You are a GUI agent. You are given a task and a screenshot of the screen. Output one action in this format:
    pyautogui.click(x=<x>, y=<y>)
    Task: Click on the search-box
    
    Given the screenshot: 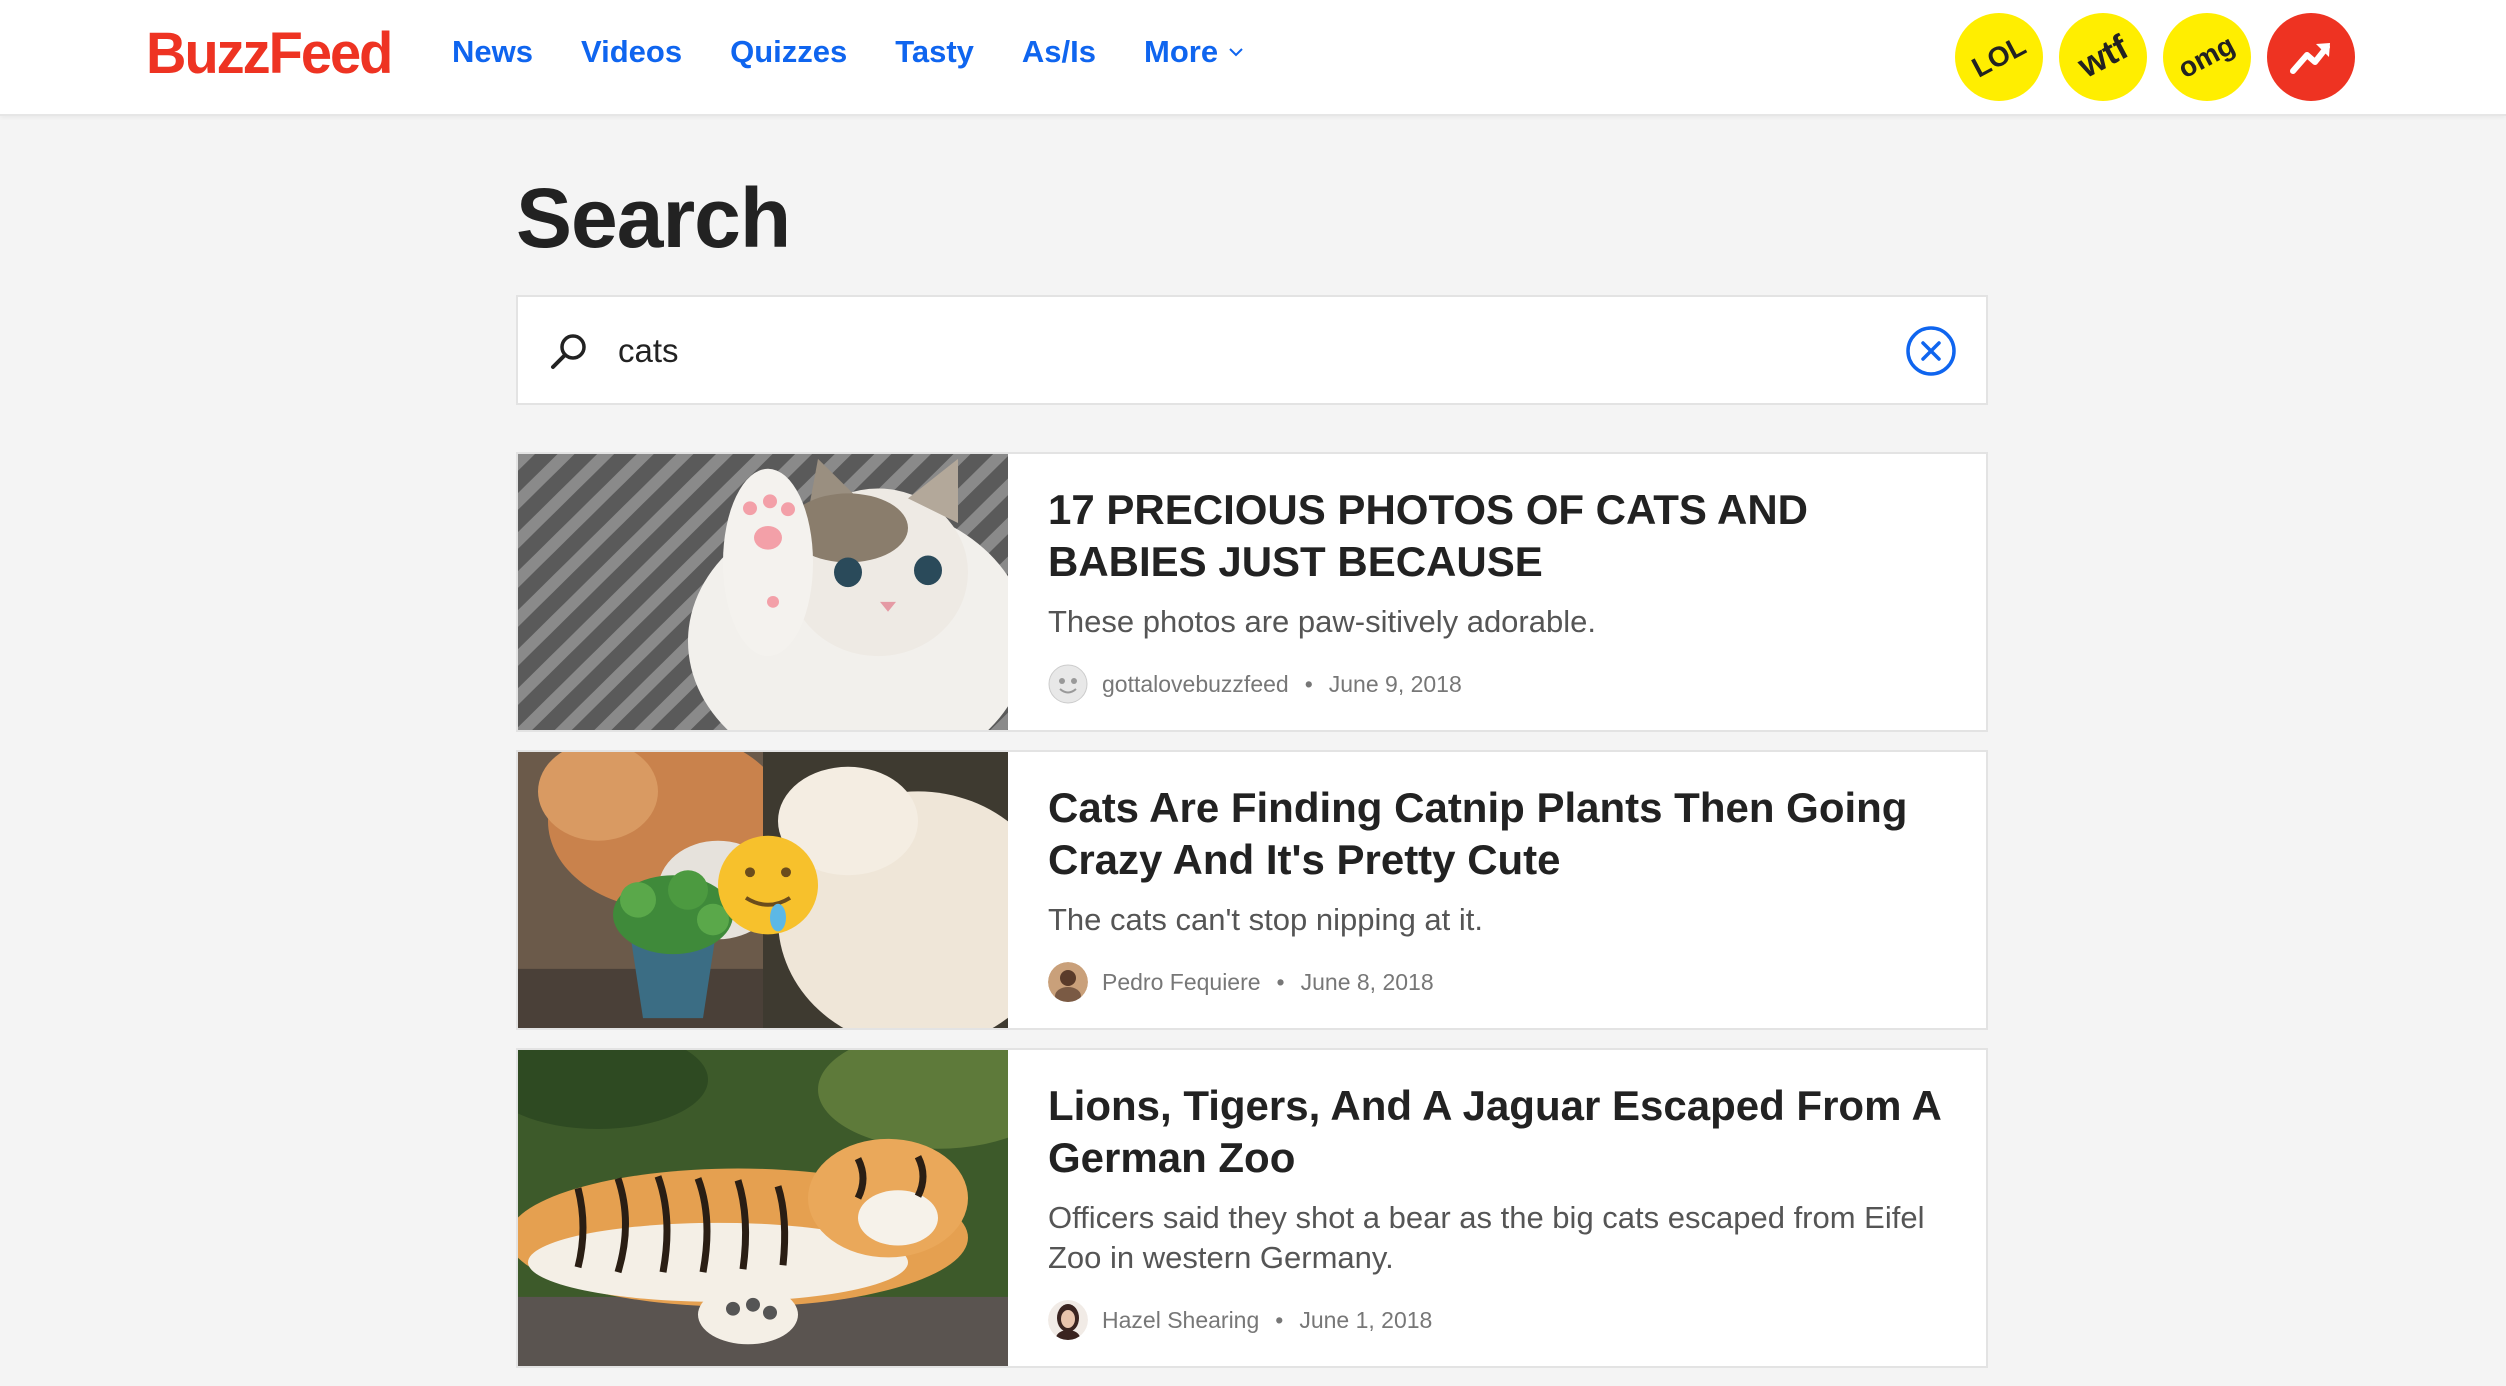 What is the action you would take?
    pyautogui.click(x=1252, y=350)
    